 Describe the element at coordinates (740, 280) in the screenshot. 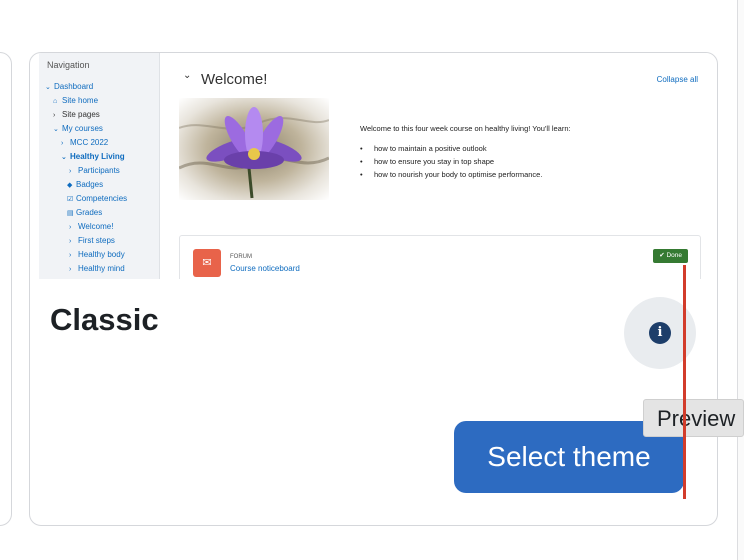

I see `page-scrollbar` at that location.